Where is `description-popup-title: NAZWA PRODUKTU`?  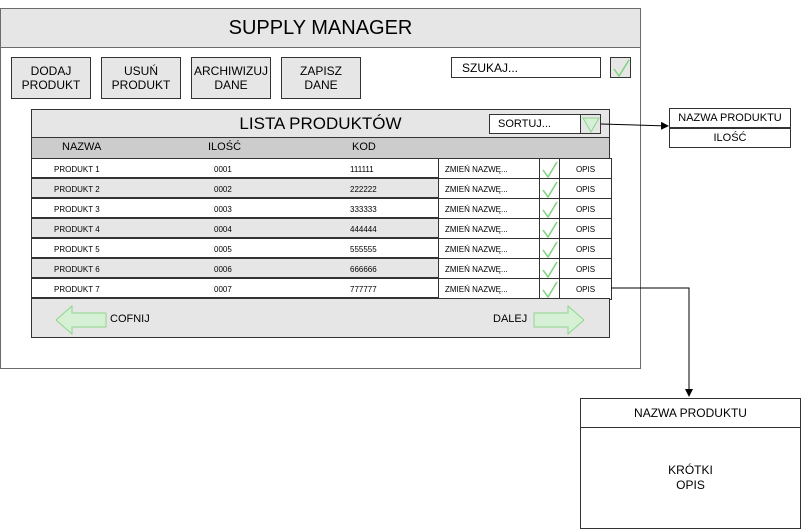
description-popup-title: NAZWA PRODUKTU is located at coordinates (690, 413).